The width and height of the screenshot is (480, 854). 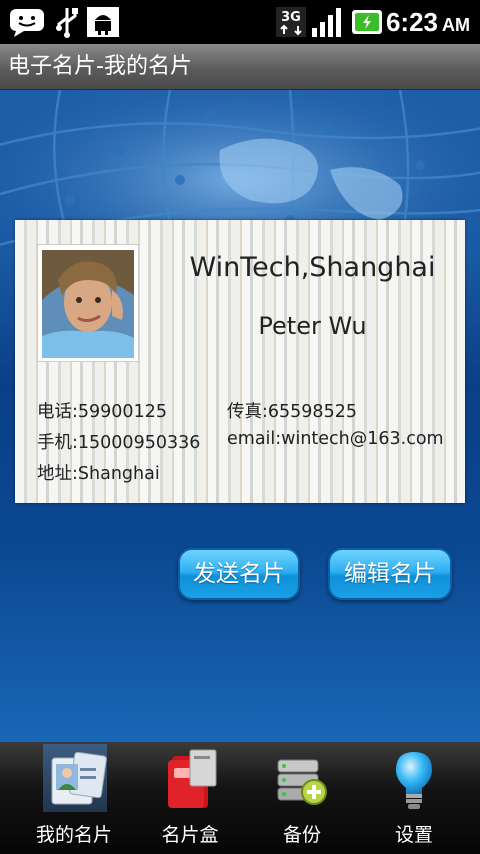 I want to click on avatar-image, so click(x=88, y=304).